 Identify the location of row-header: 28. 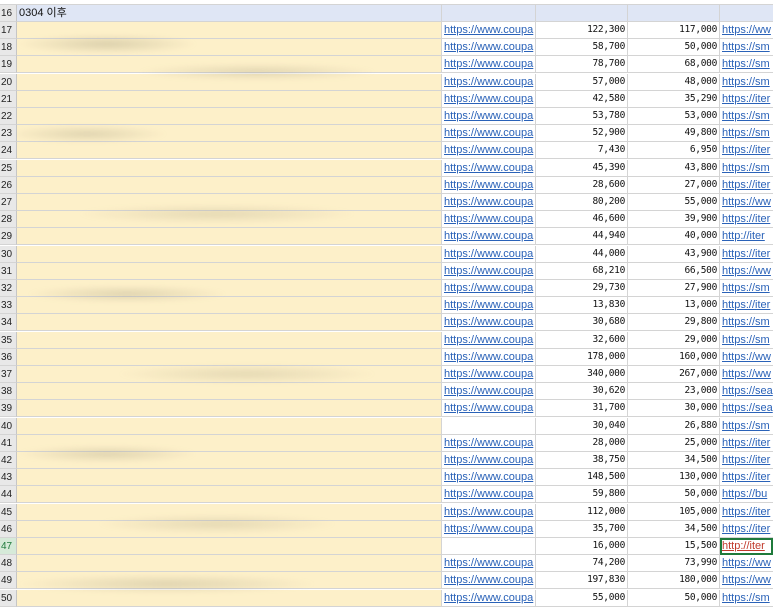
(8, 220).